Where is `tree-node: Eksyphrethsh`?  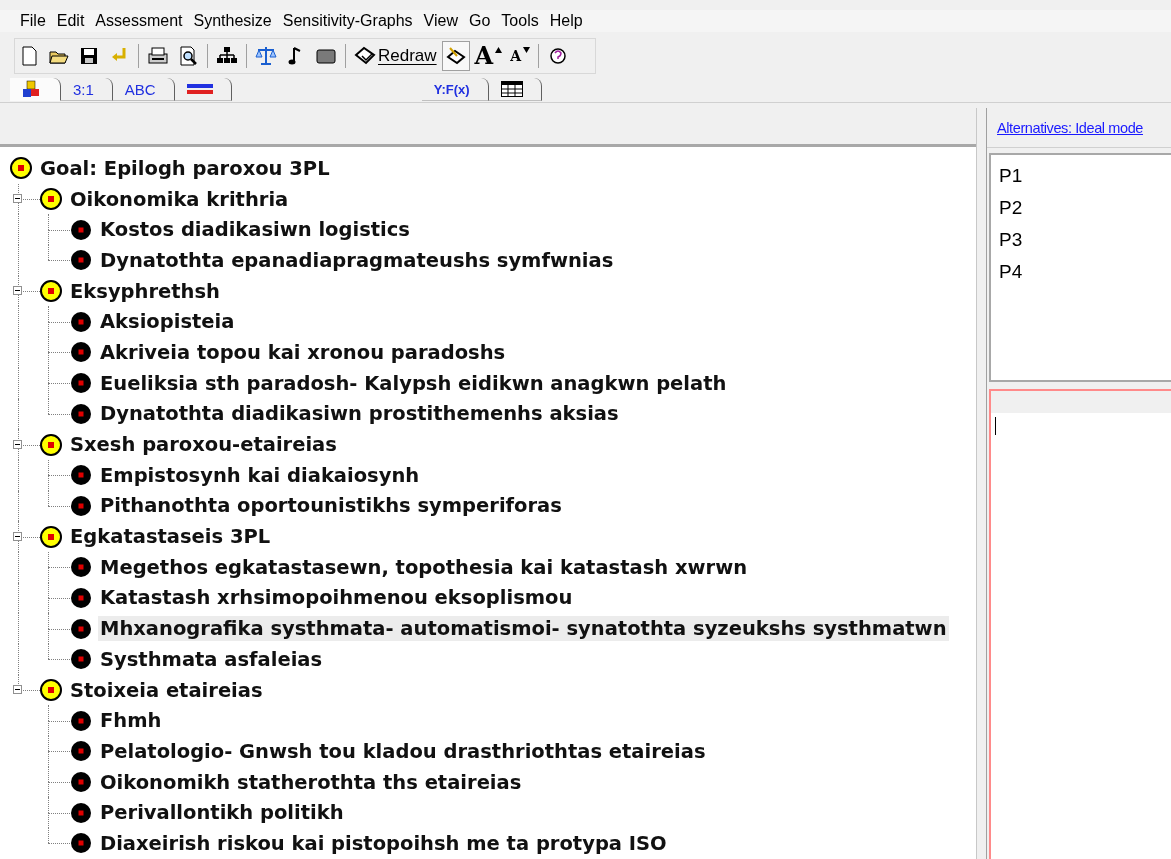
tree-node: Eksyphrethsh is located at coordinates (145, 291).